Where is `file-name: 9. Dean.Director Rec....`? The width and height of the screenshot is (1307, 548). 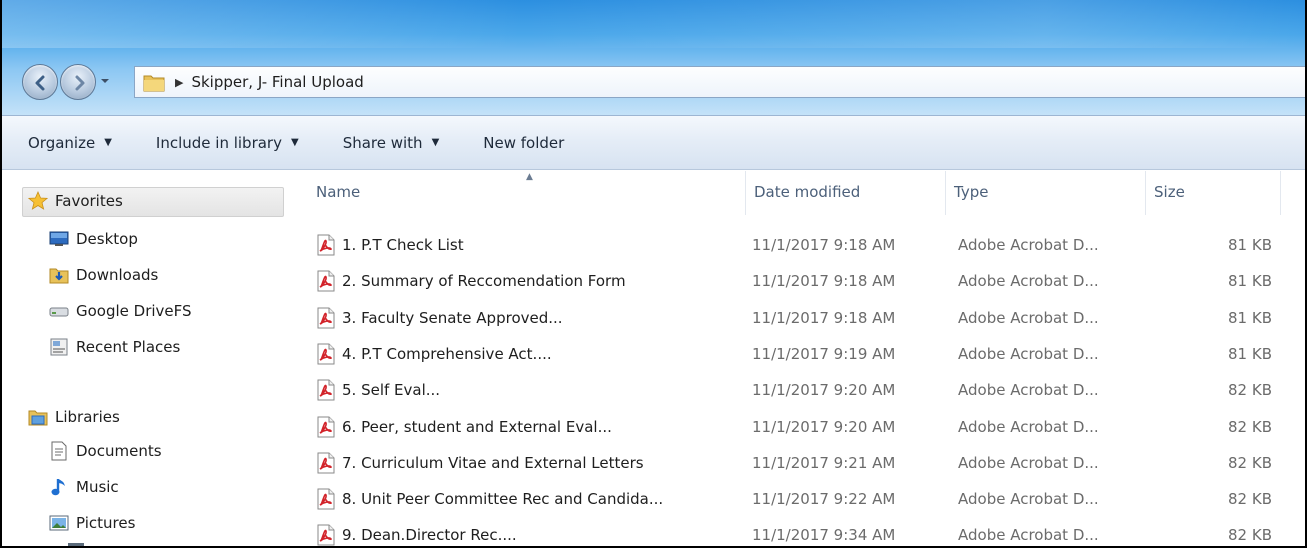
file-name: 9. Dean.Director Rec.... is located at coordinates (429, 535).